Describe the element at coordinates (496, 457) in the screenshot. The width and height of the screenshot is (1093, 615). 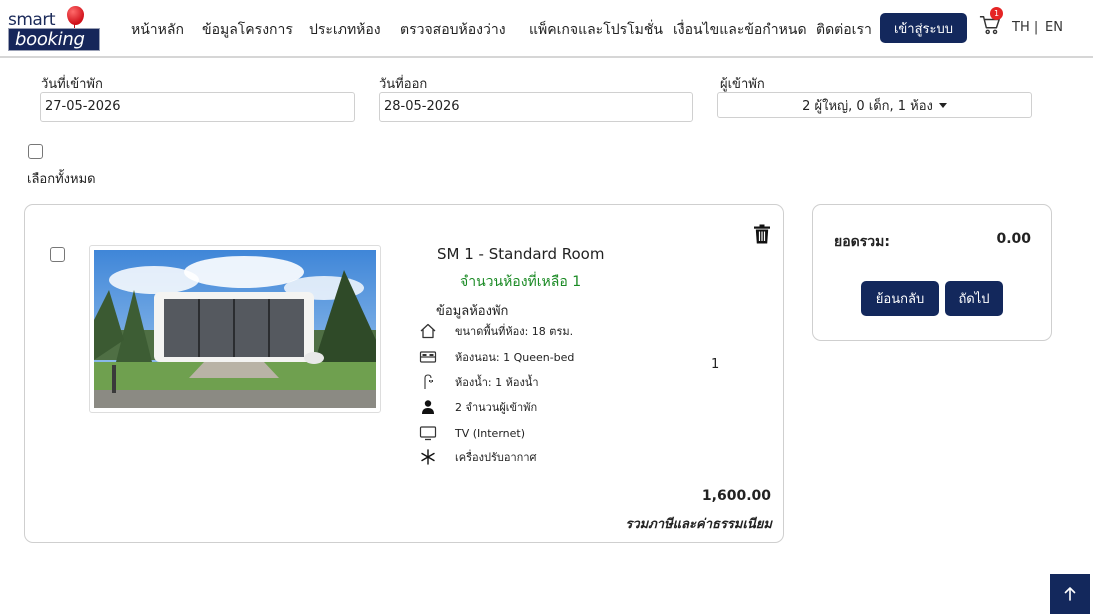
I see `amenity-aircon-text: เครื่องปรับอากาศ` at that location.